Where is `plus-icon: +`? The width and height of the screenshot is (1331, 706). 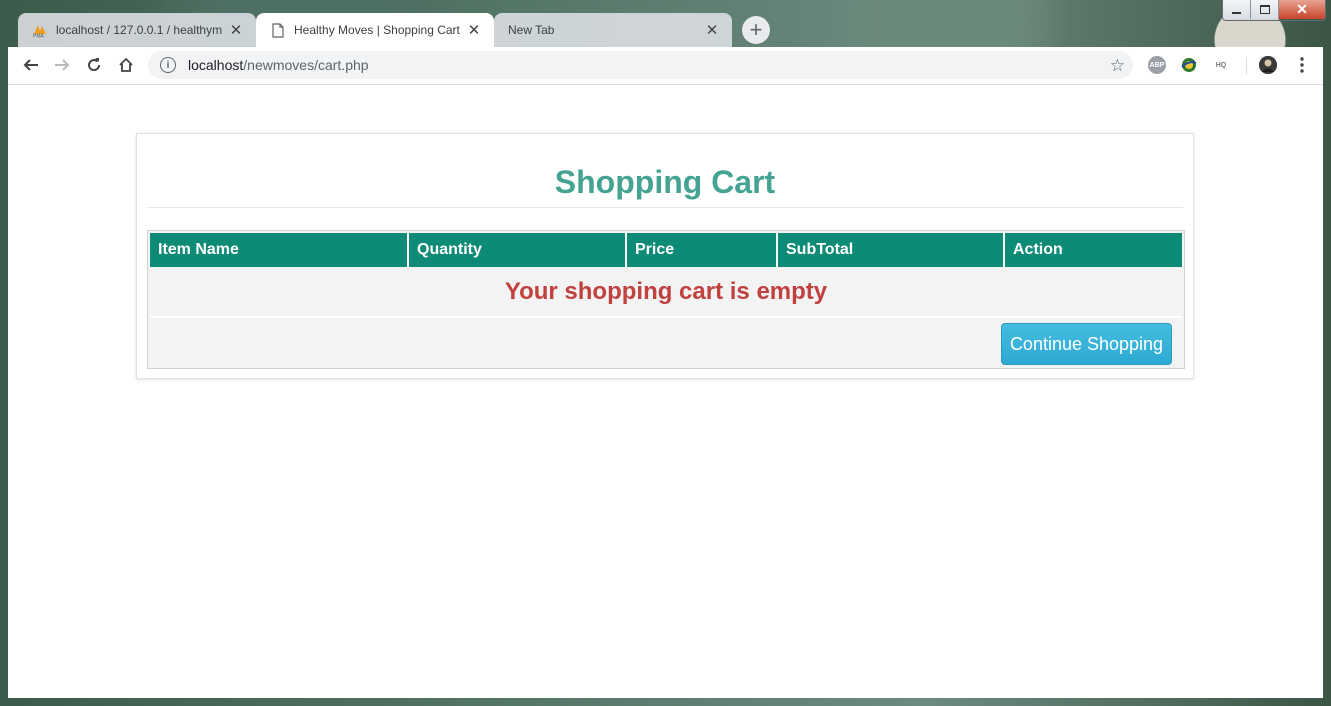
plus-icon: + is located at coordinates (756, 29).